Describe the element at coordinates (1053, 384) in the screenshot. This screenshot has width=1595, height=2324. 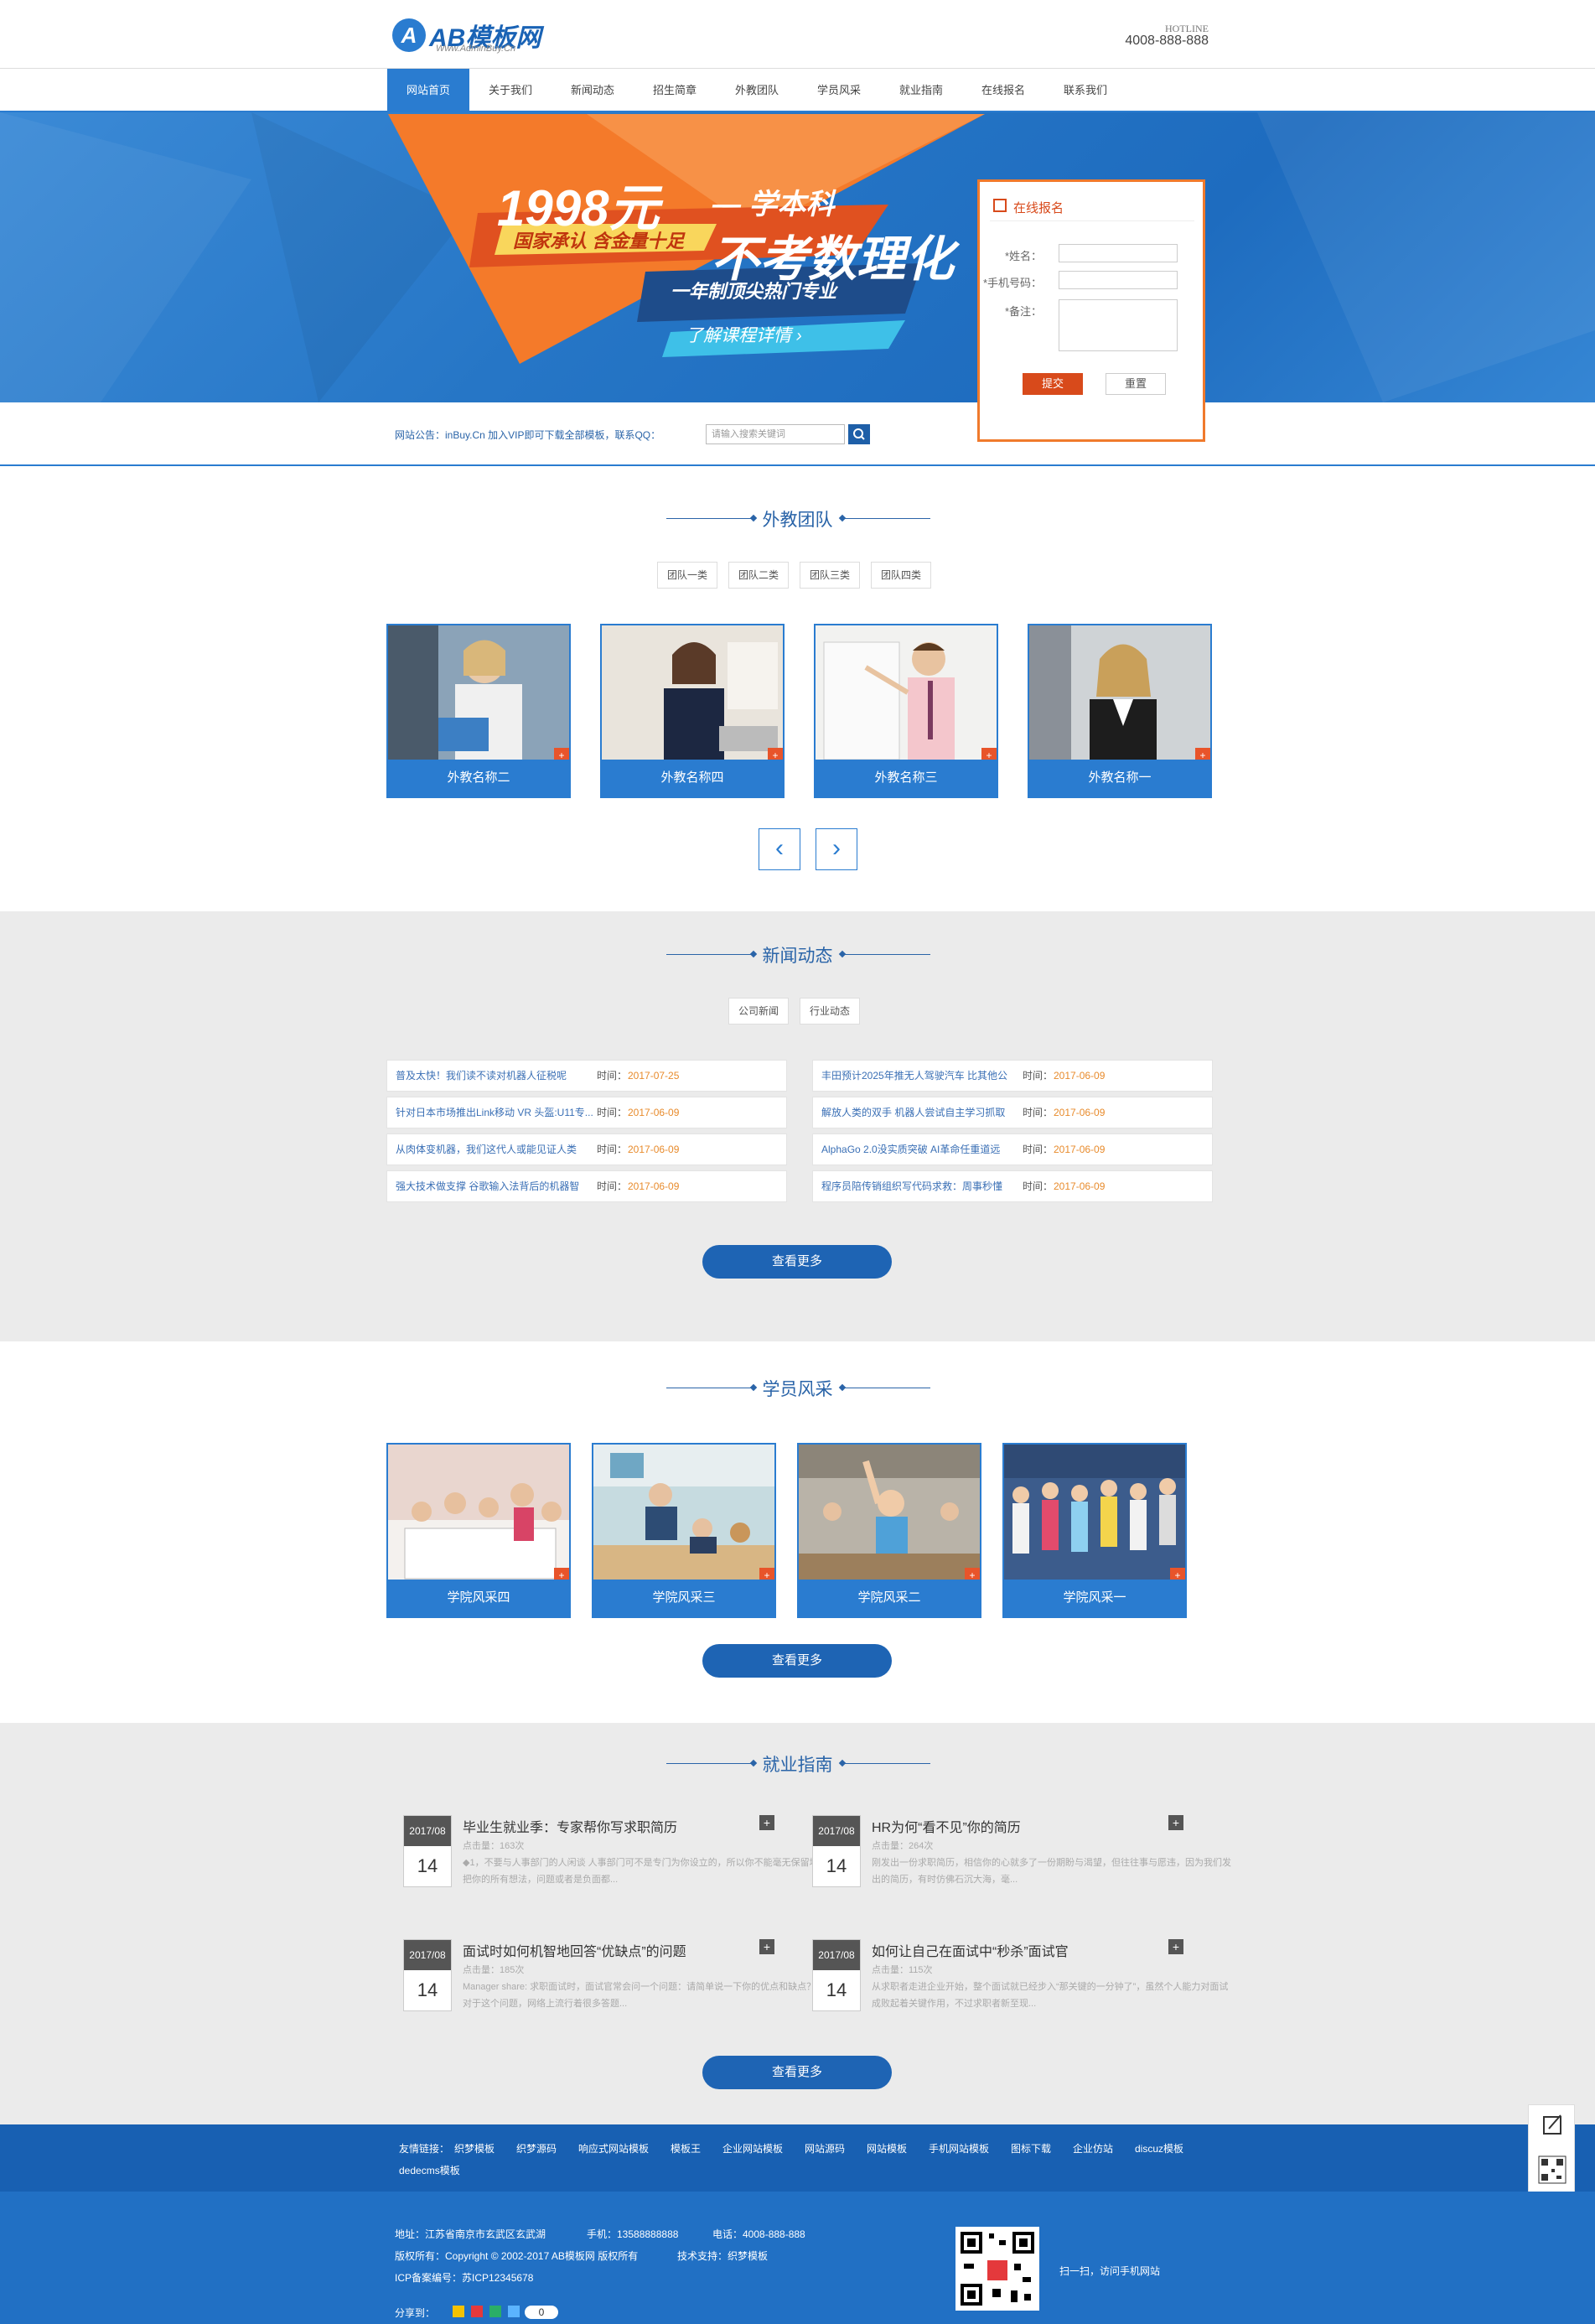
I see `submit-button: 提交` at that location.